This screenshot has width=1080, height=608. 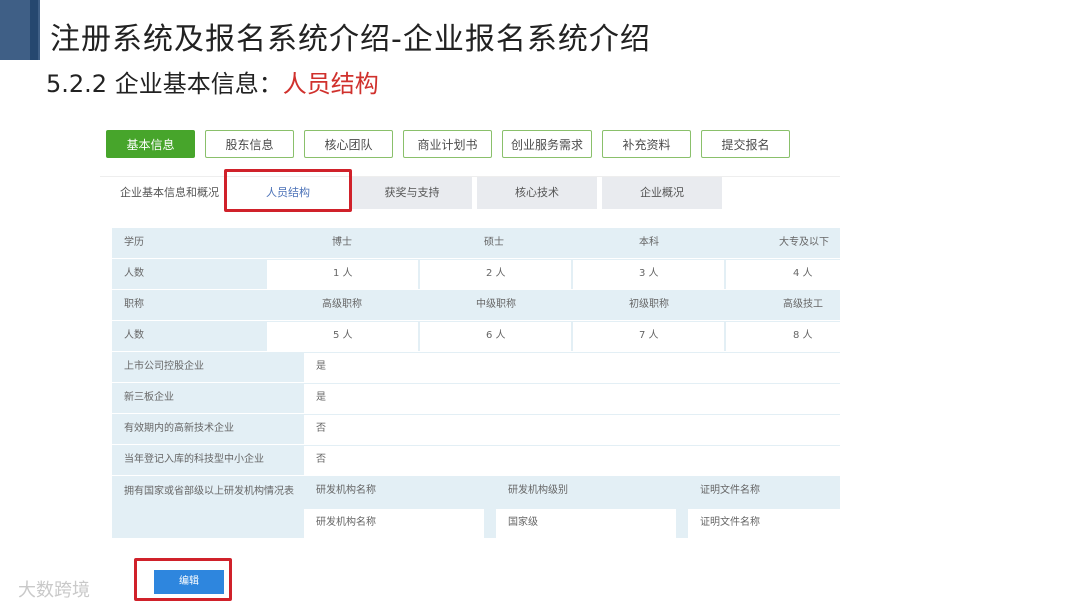 I want to click on rd-value: 国家级, so click(x=523, y=522).